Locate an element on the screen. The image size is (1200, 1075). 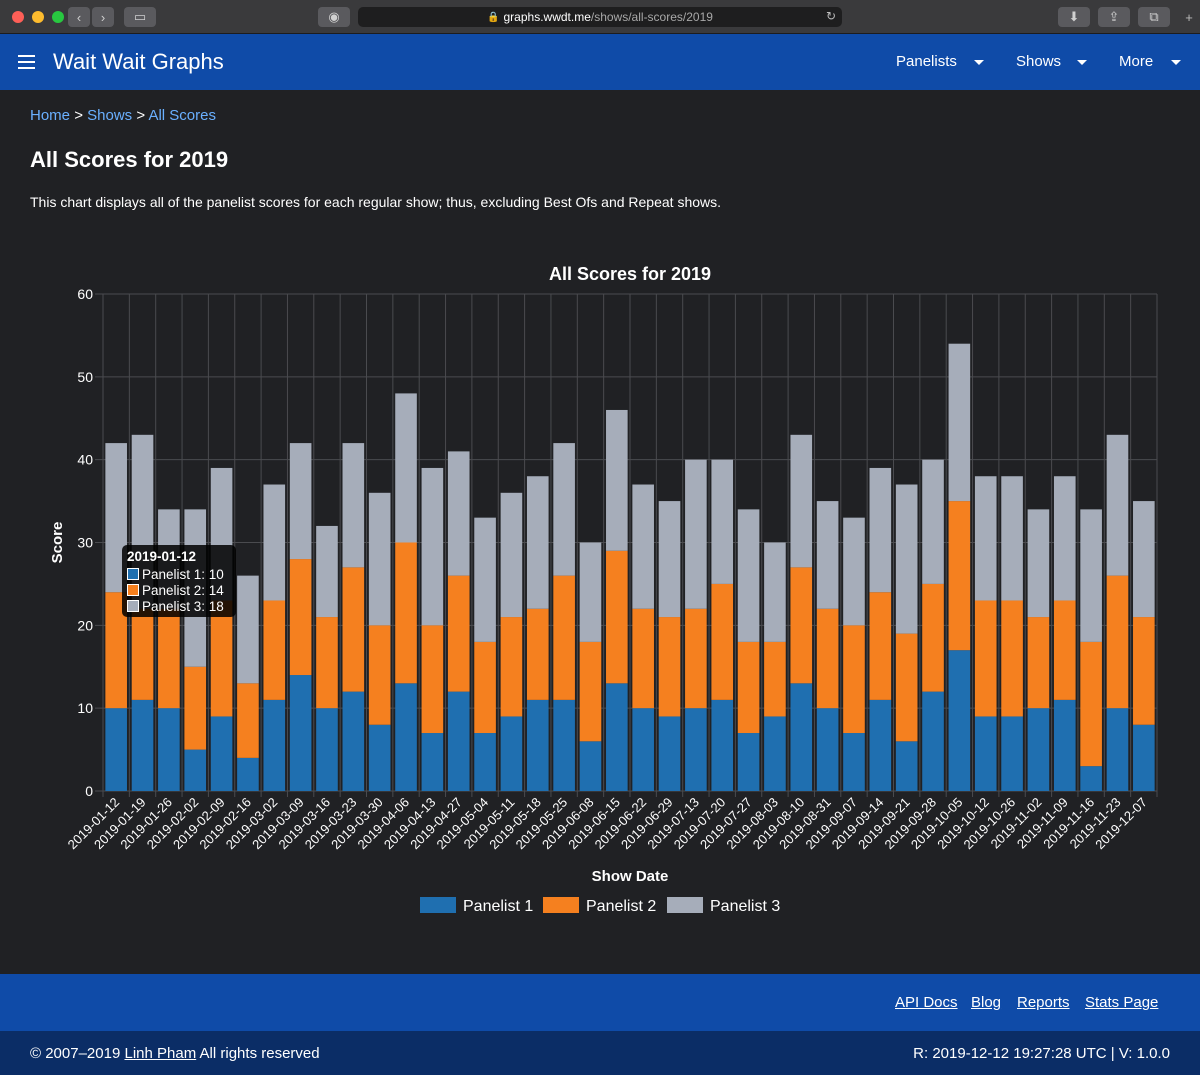
x-axis-title: Show Date is located at coordinates (630, 876).